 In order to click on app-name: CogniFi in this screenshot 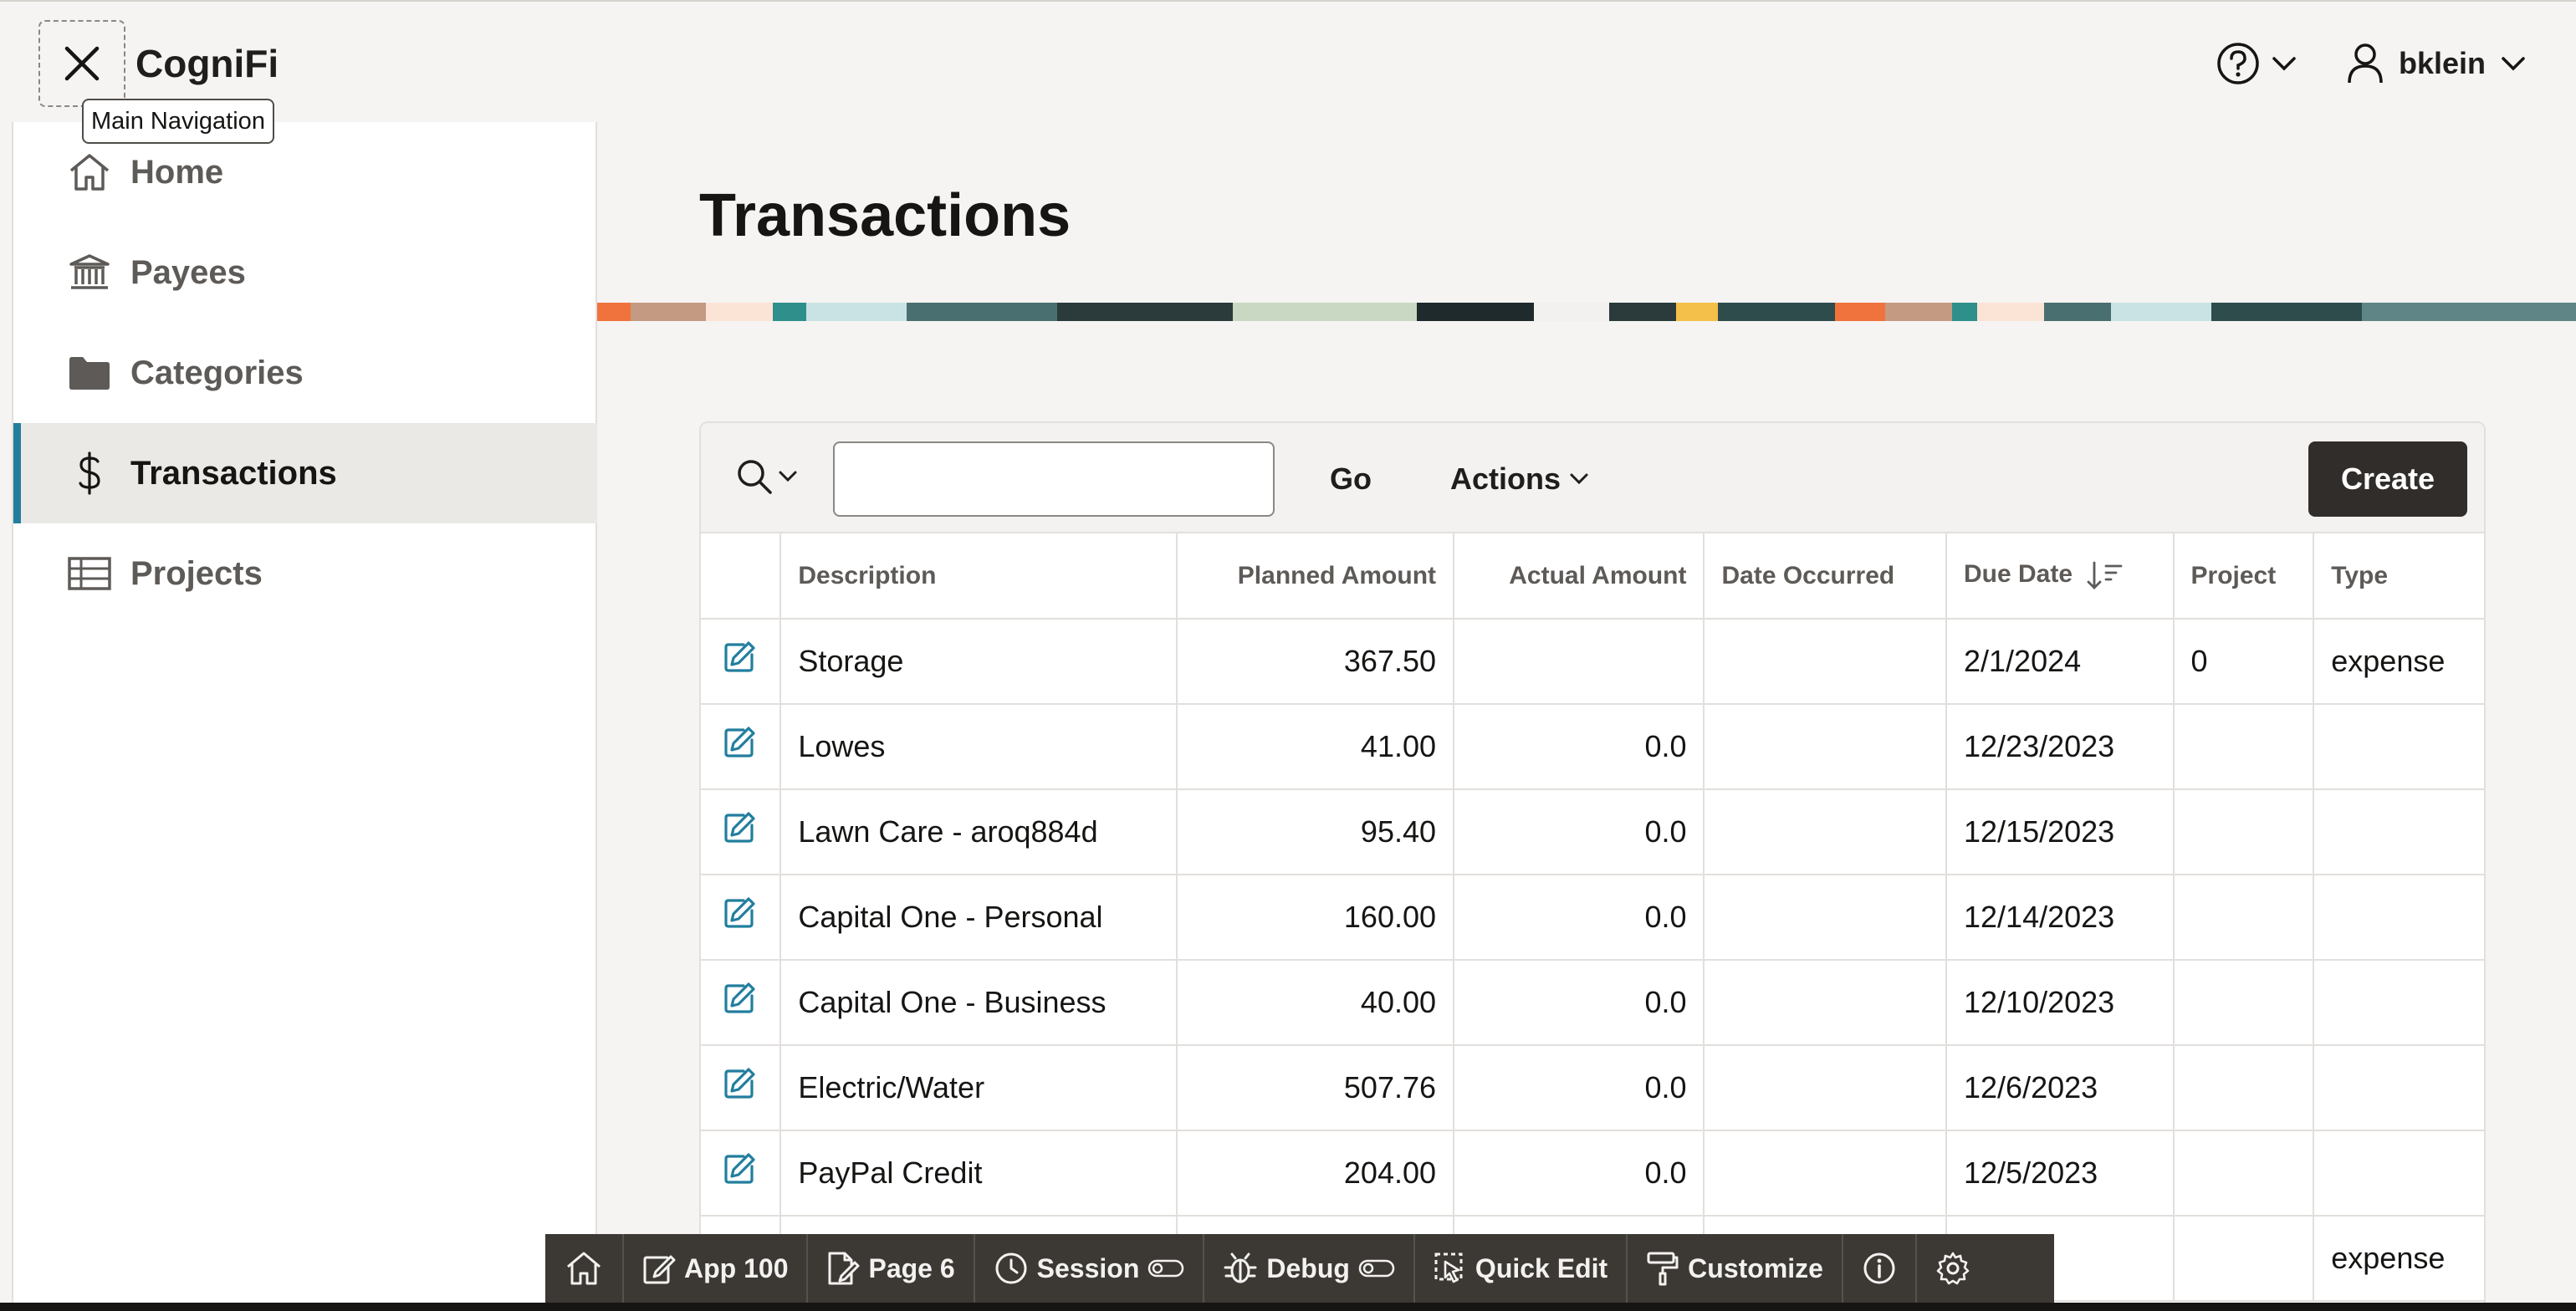, I will do `click(207, 63)`.